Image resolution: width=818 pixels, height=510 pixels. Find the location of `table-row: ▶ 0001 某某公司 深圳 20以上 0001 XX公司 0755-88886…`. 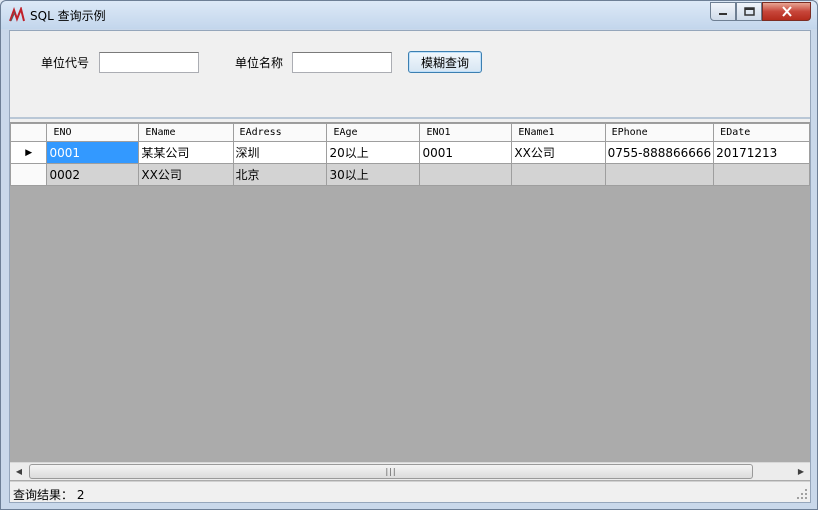

table-row: ▶ 0001 某某公司 深圳 20以上 0001 XX公司 0755-88886… is located at coordinates (410, 152).